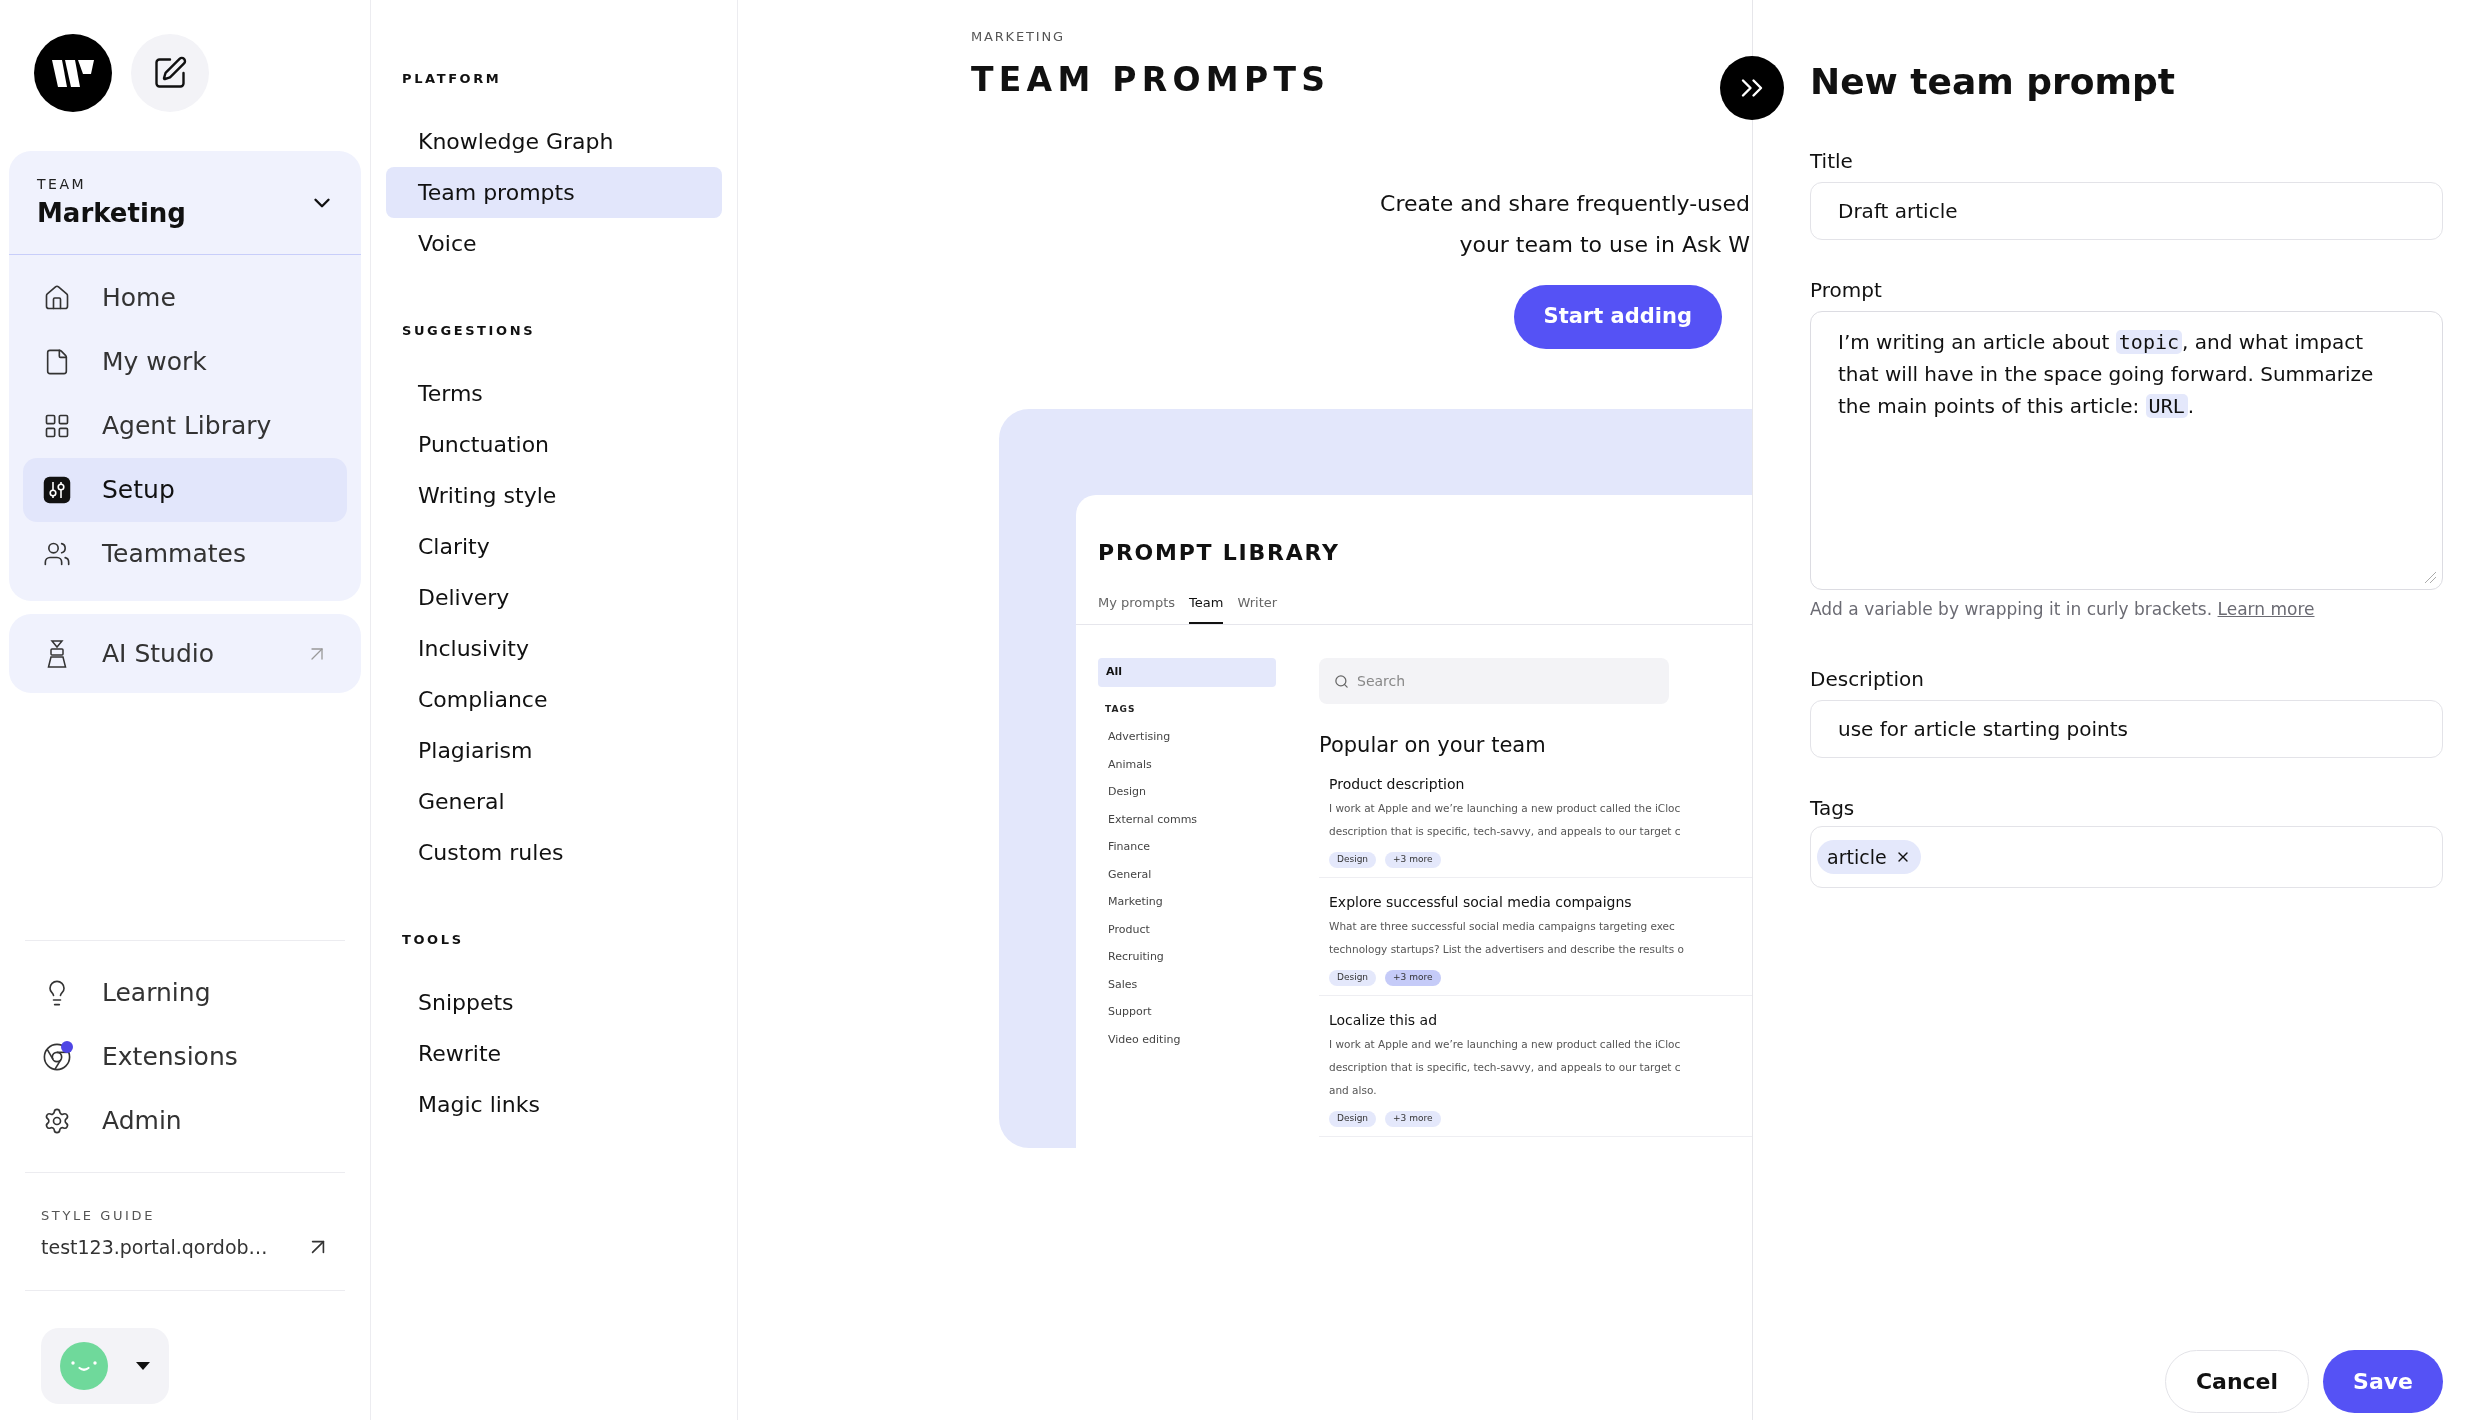 The height and width of the screenshot is (1420, 2472). I want to click on filter-item: Advertising, so click(1187, 737).